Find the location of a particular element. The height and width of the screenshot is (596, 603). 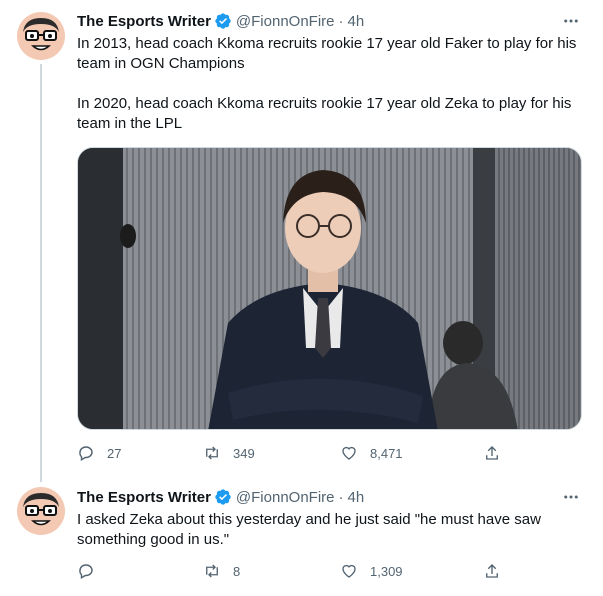

retweet-button: 349 is located at coordinates (229, 453).